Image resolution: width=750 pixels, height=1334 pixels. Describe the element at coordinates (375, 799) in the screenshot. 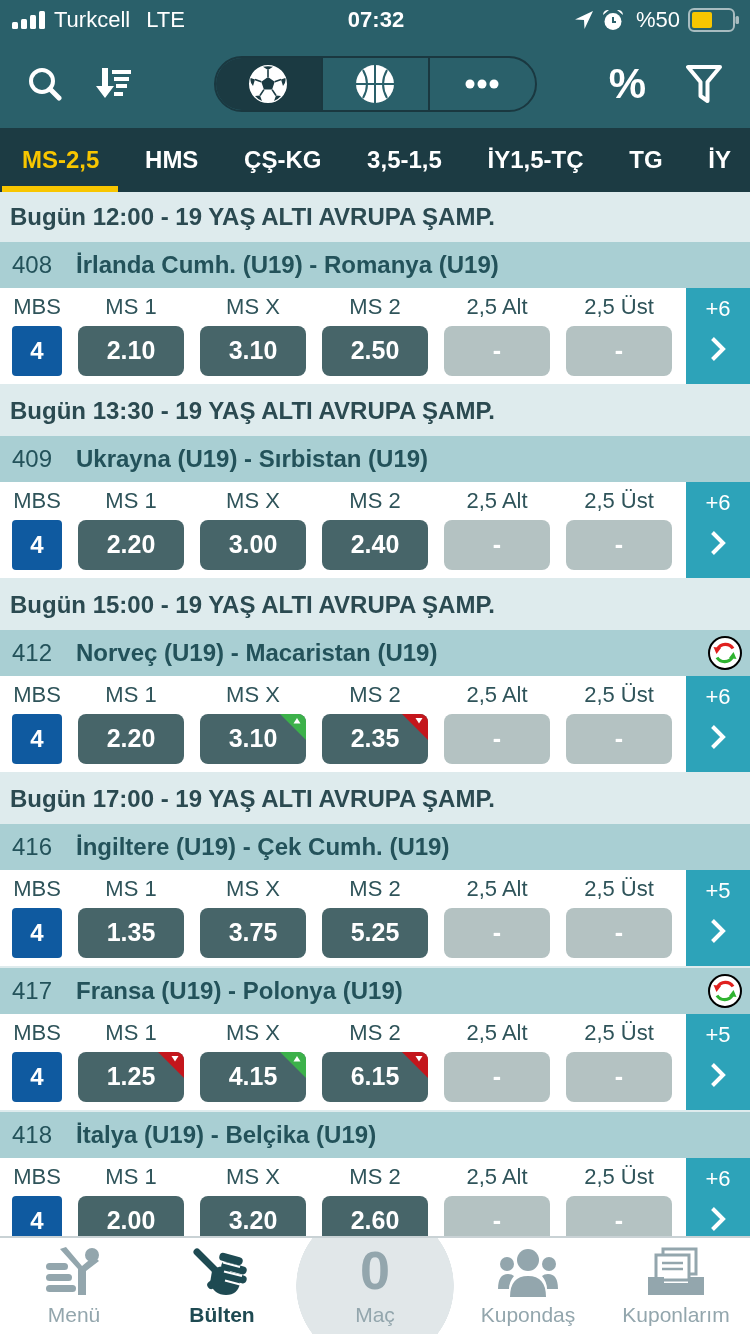

I see `date-header: Bugün 17:00 - 19 YAŞ ALTI AVRUPA ŞAMP.` at that location.